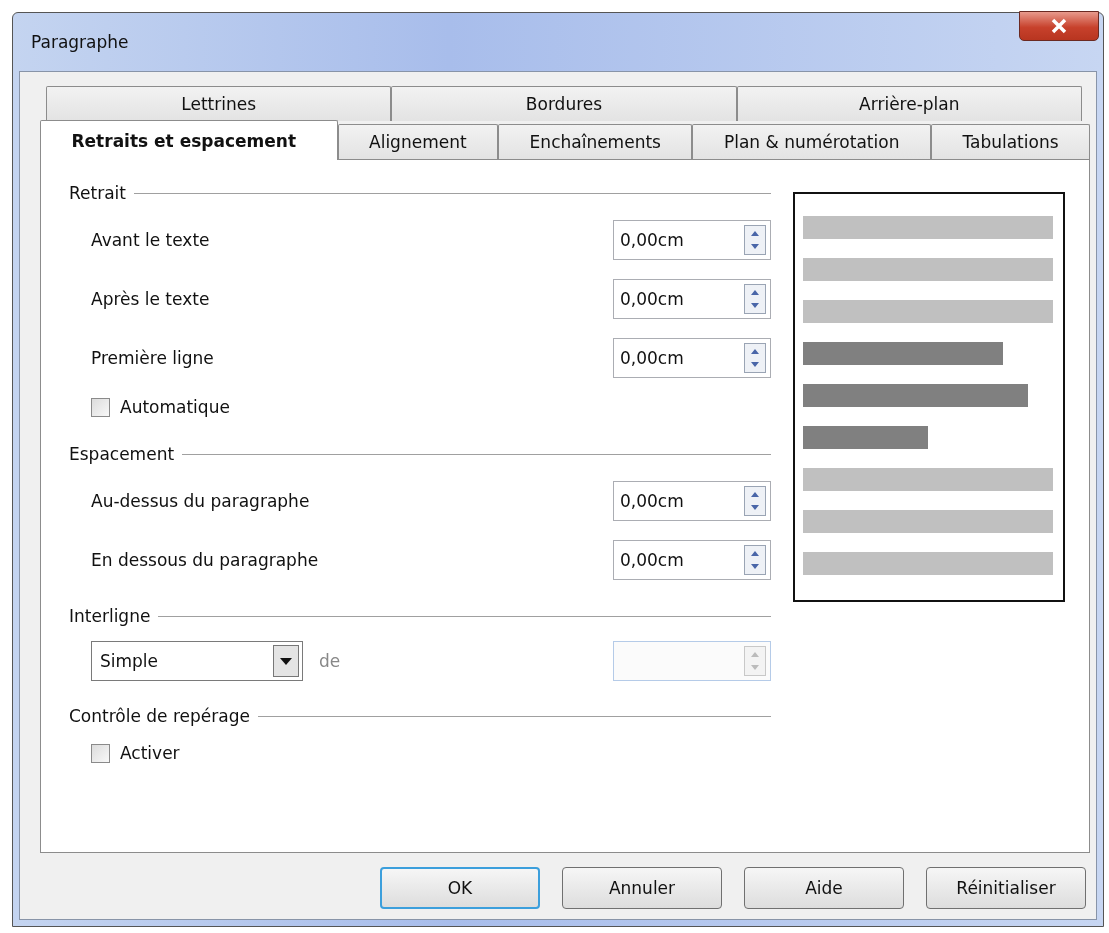  I want to click on section-title: Retrait, so click(98, 193).